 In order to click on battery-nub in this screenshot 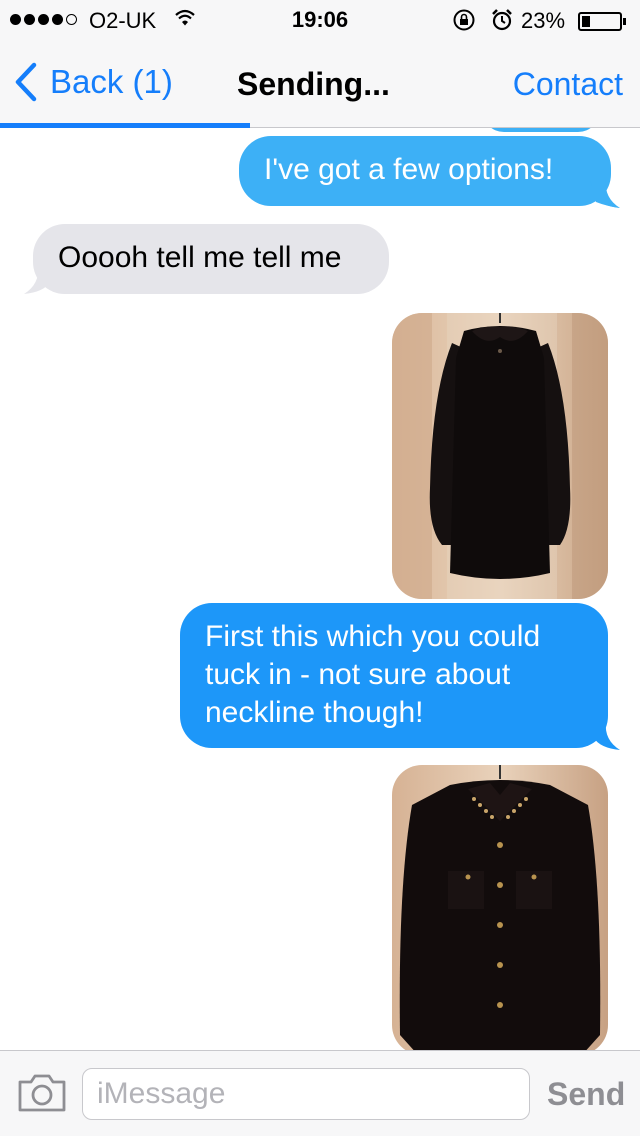, I will do `click(624, 21)`.